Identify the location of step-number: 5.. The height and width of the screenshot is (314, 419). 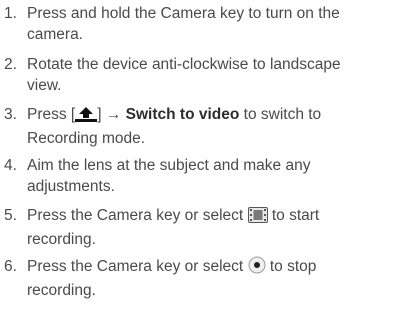
(10, 215).